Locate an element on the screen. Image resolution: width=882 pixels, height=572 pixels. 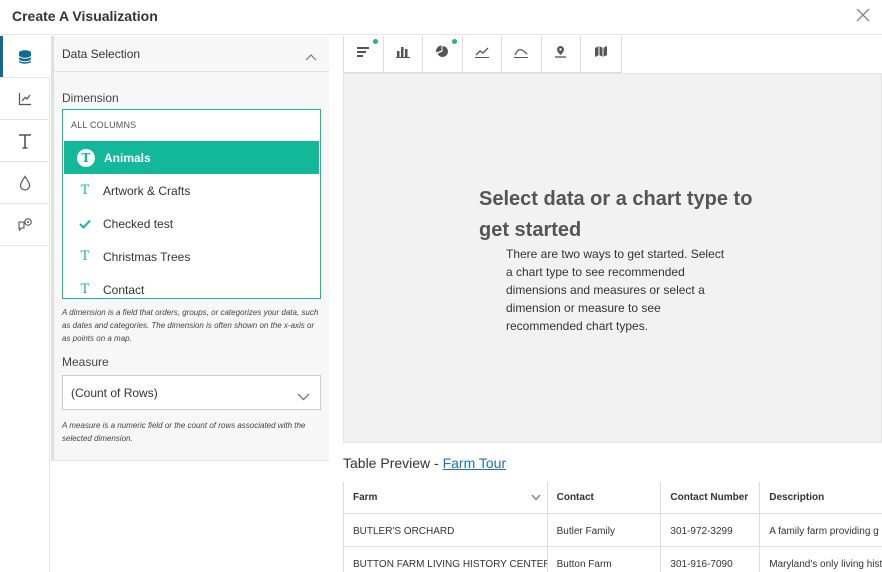
dialog-header: Create A Visualization is located at coordinates (441, 17).